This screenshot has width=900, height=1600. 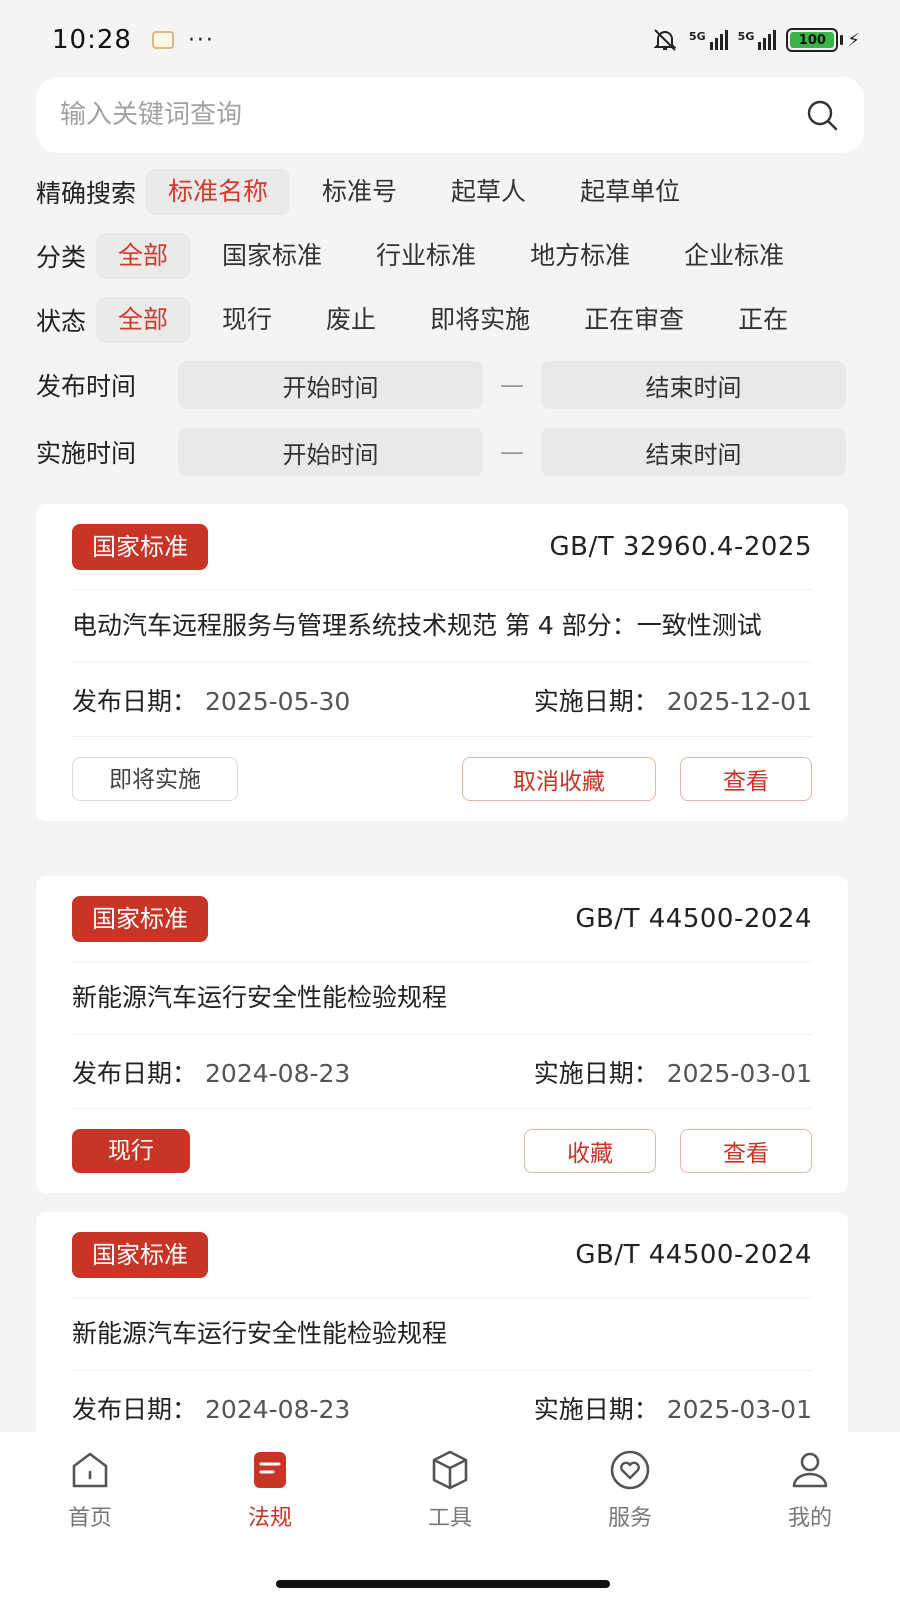 What do you see at coordinates (143, 256) in the screenshot?
I see `chip-category-all: 全部` at bounding box center [143, 256].